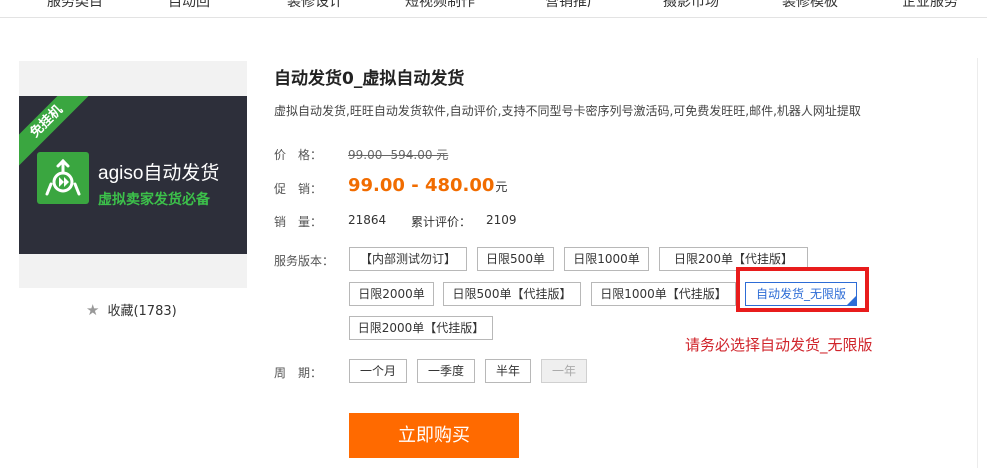 Image resolution: width=987 pixels, height=468 pixels. I want to click on brand-name: agiso自动发货, so click(159, 173).